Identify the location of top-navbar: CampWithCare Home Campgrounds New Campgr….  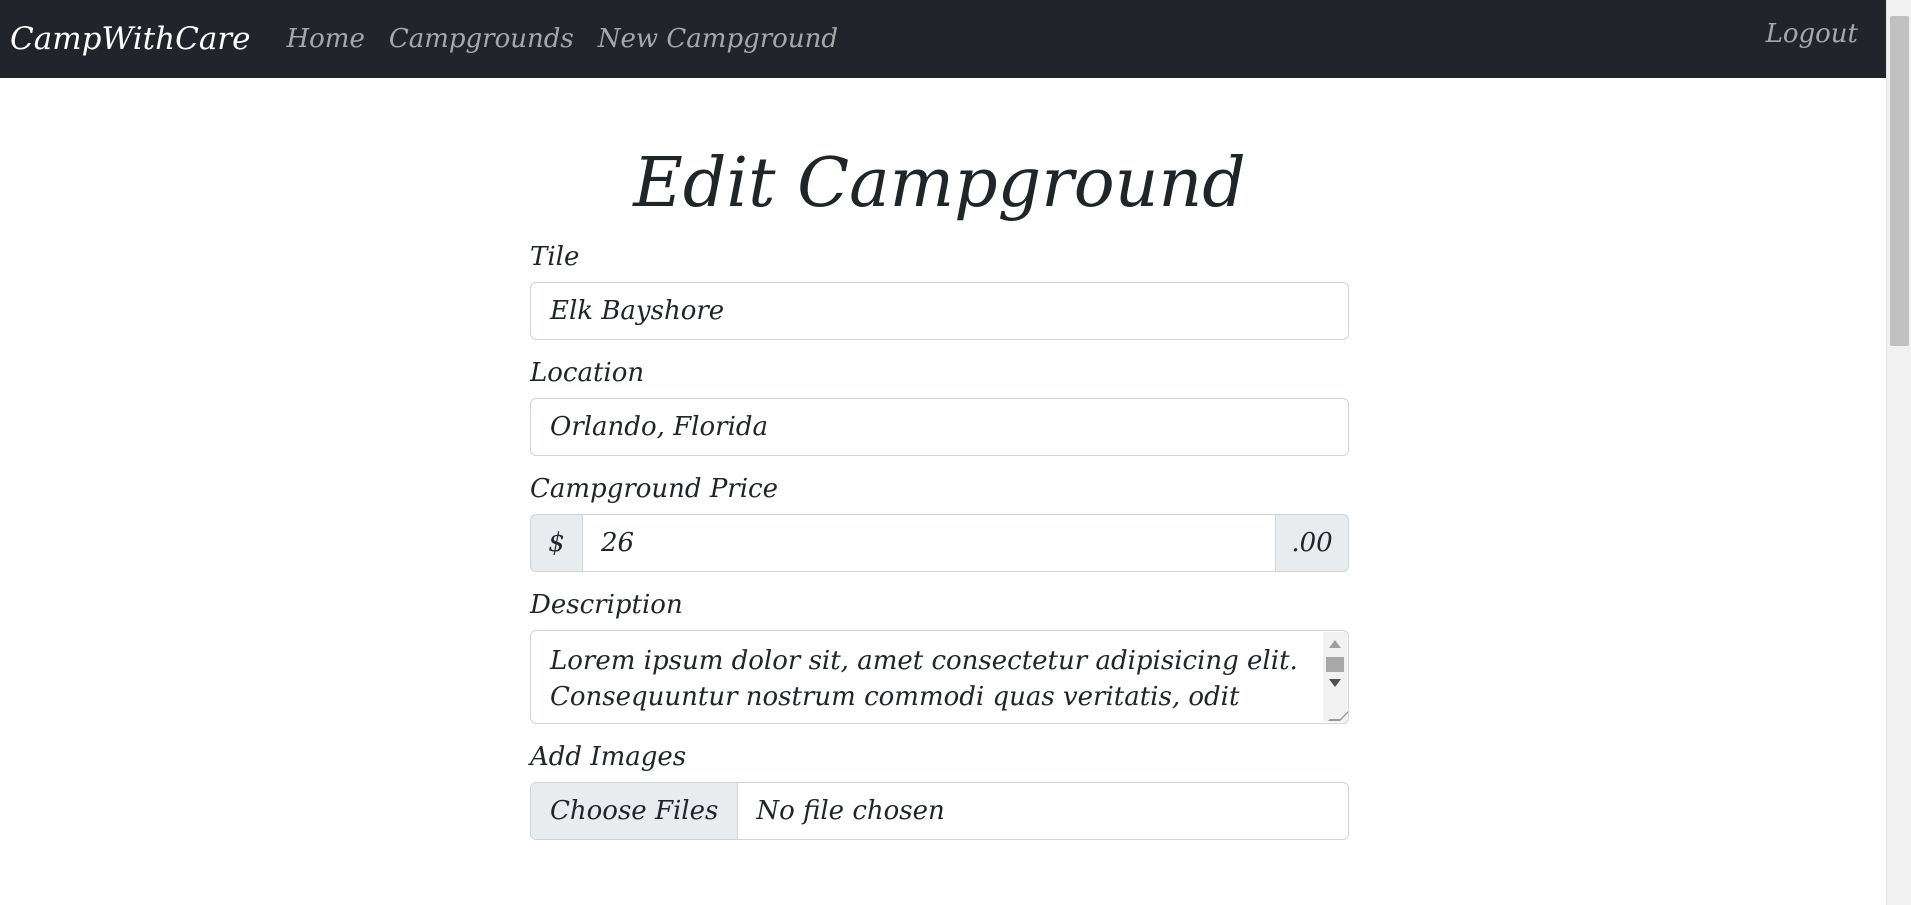
(943, 39).